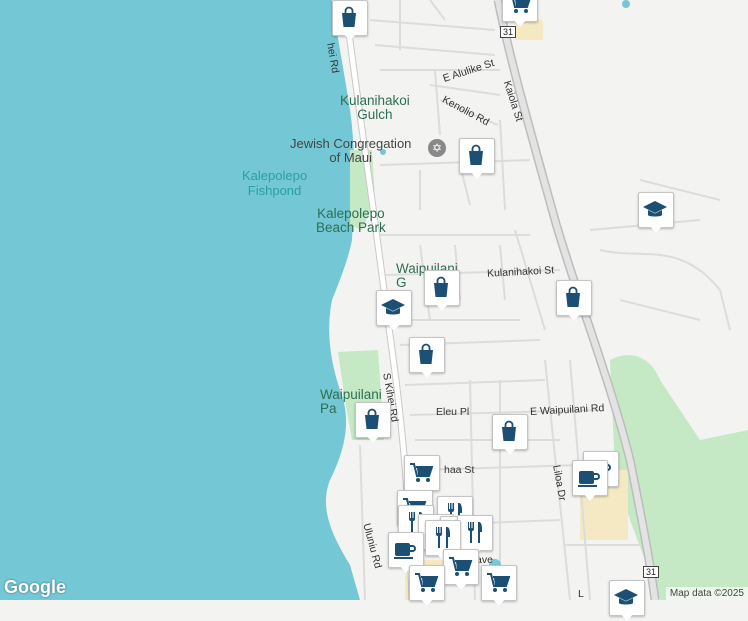 The width and height of the screenshot is (748, 621). Describe the element at coordinates (706, 593) in the screenshot. I see `map-data-attribution: Map data ©2025` at that location.